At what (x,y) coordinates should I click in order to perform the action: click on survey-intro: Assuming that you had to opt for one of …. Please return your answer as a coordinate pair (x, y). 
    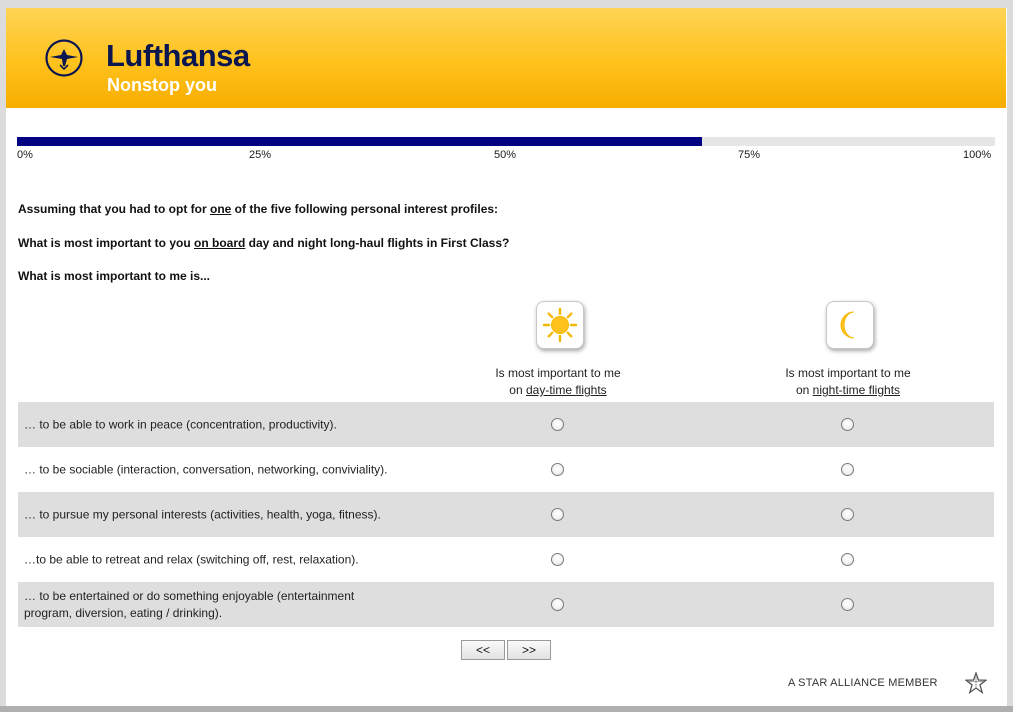
    Looking at the image, I should click on (258, 209).